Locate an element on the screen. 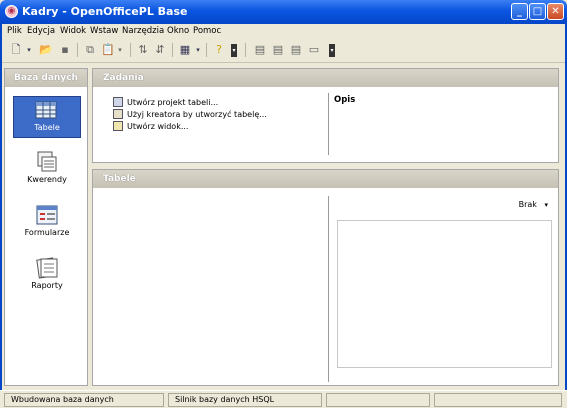 The height and width of the screenshot is (408, 567). nav-item-tables: Tabele is located at coordinates (47, 117).